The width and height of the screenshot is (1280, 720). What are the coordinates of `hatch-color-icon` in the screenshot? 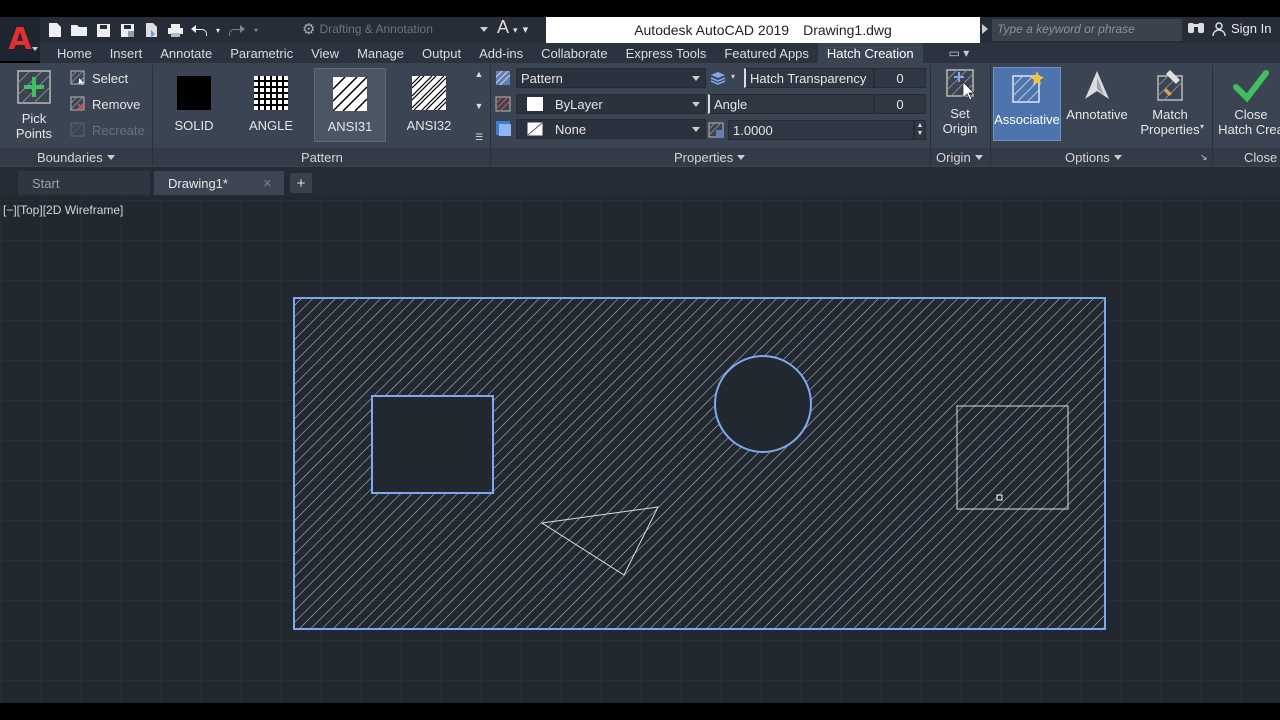 It's located at (503, 104).